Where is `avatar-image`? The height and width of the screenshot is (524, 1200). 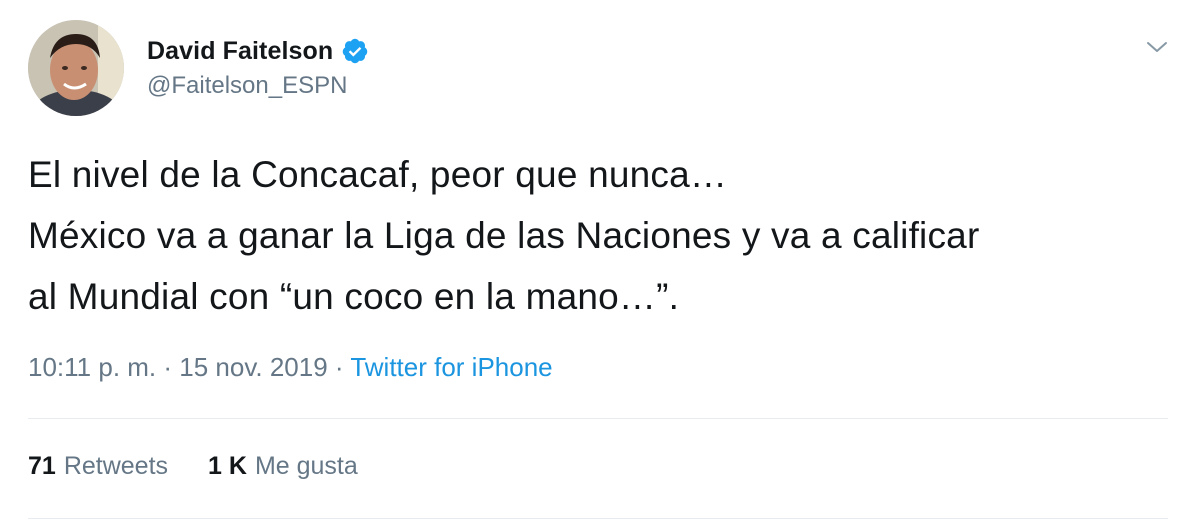 avatar-image is located at coordinates (76, 68).